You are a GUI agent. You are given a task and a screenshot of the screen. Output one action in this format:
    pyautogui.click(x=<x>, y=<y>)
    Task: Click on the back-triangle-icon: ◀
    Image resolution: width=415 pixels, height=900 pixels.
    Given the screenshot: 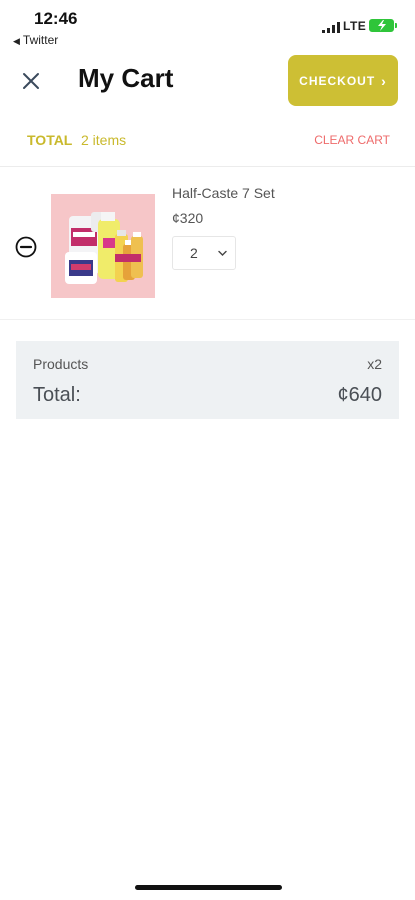 What is the action you would take?
    pyautogui.click(x=16, y=41)
    